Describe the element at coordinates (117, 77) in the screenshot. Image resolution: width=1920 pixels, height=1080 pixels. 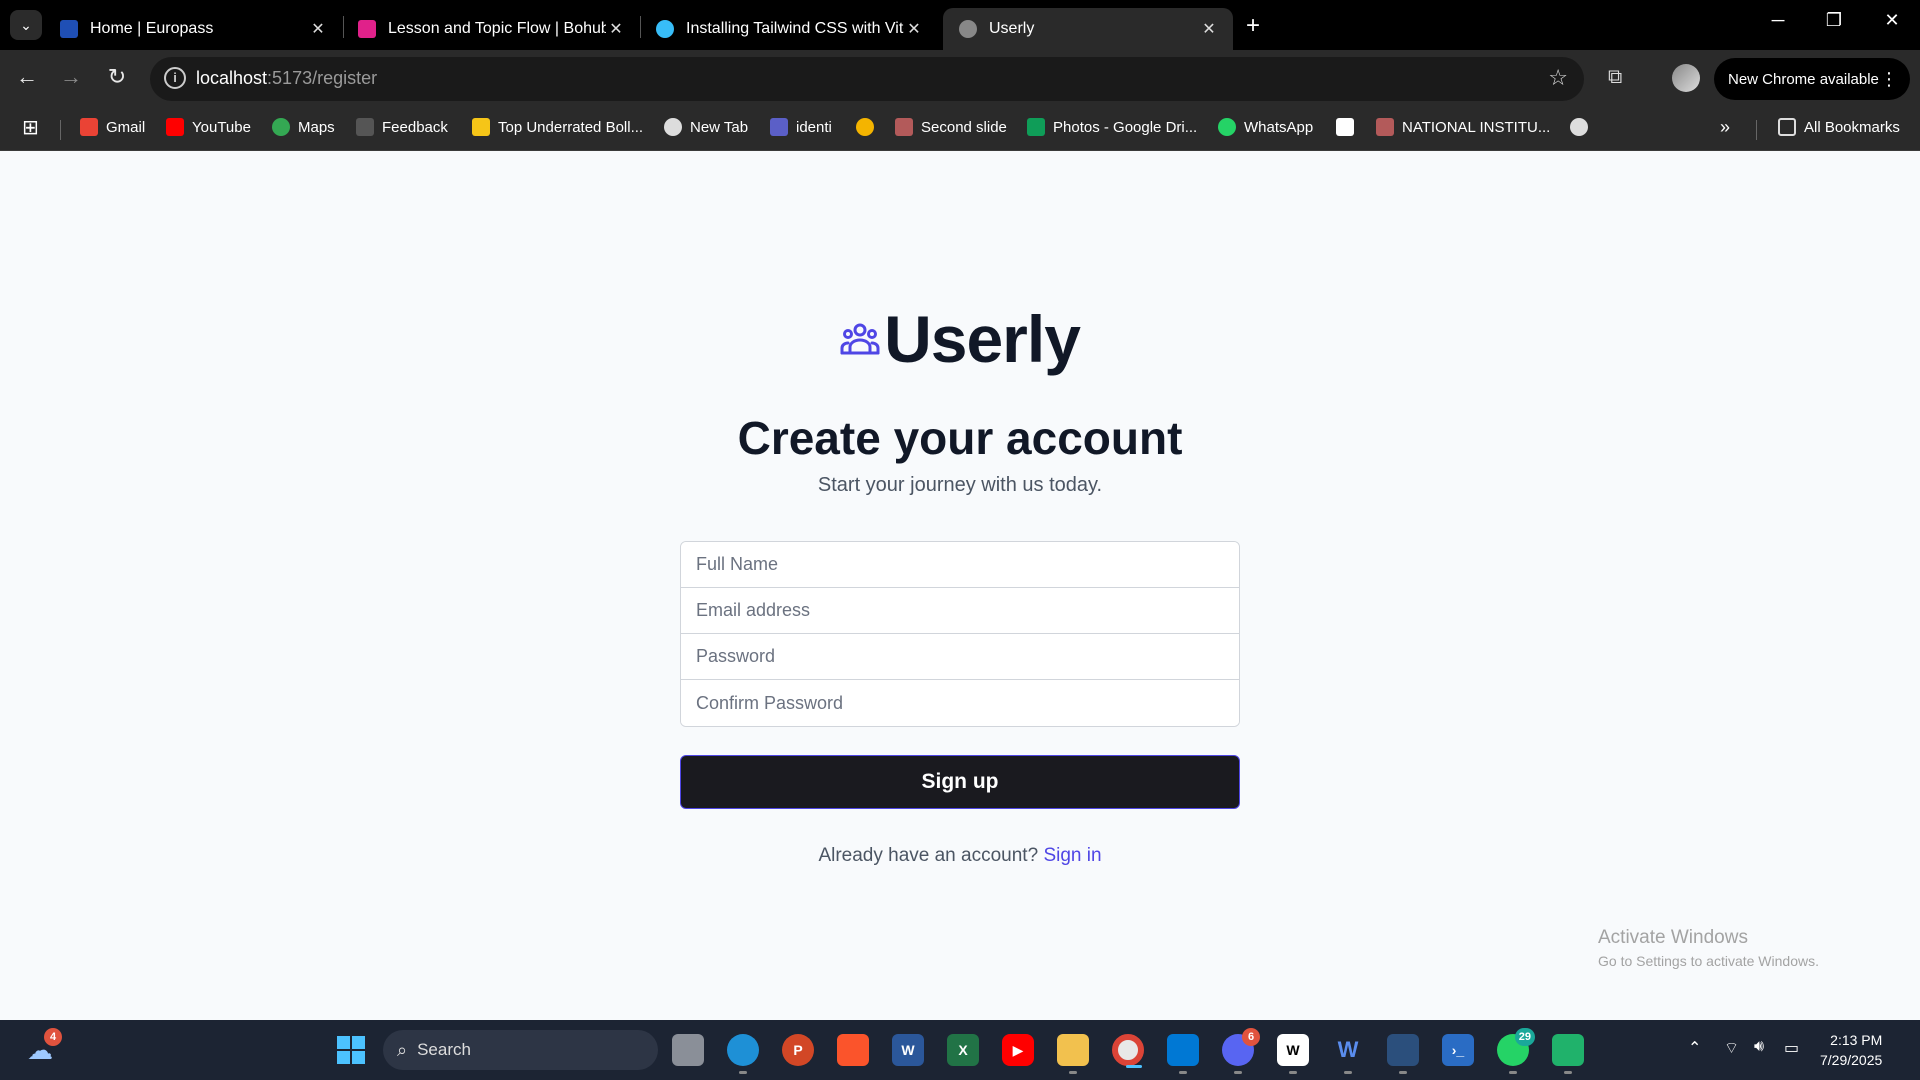
I see `reload-button: ↻` at that location.